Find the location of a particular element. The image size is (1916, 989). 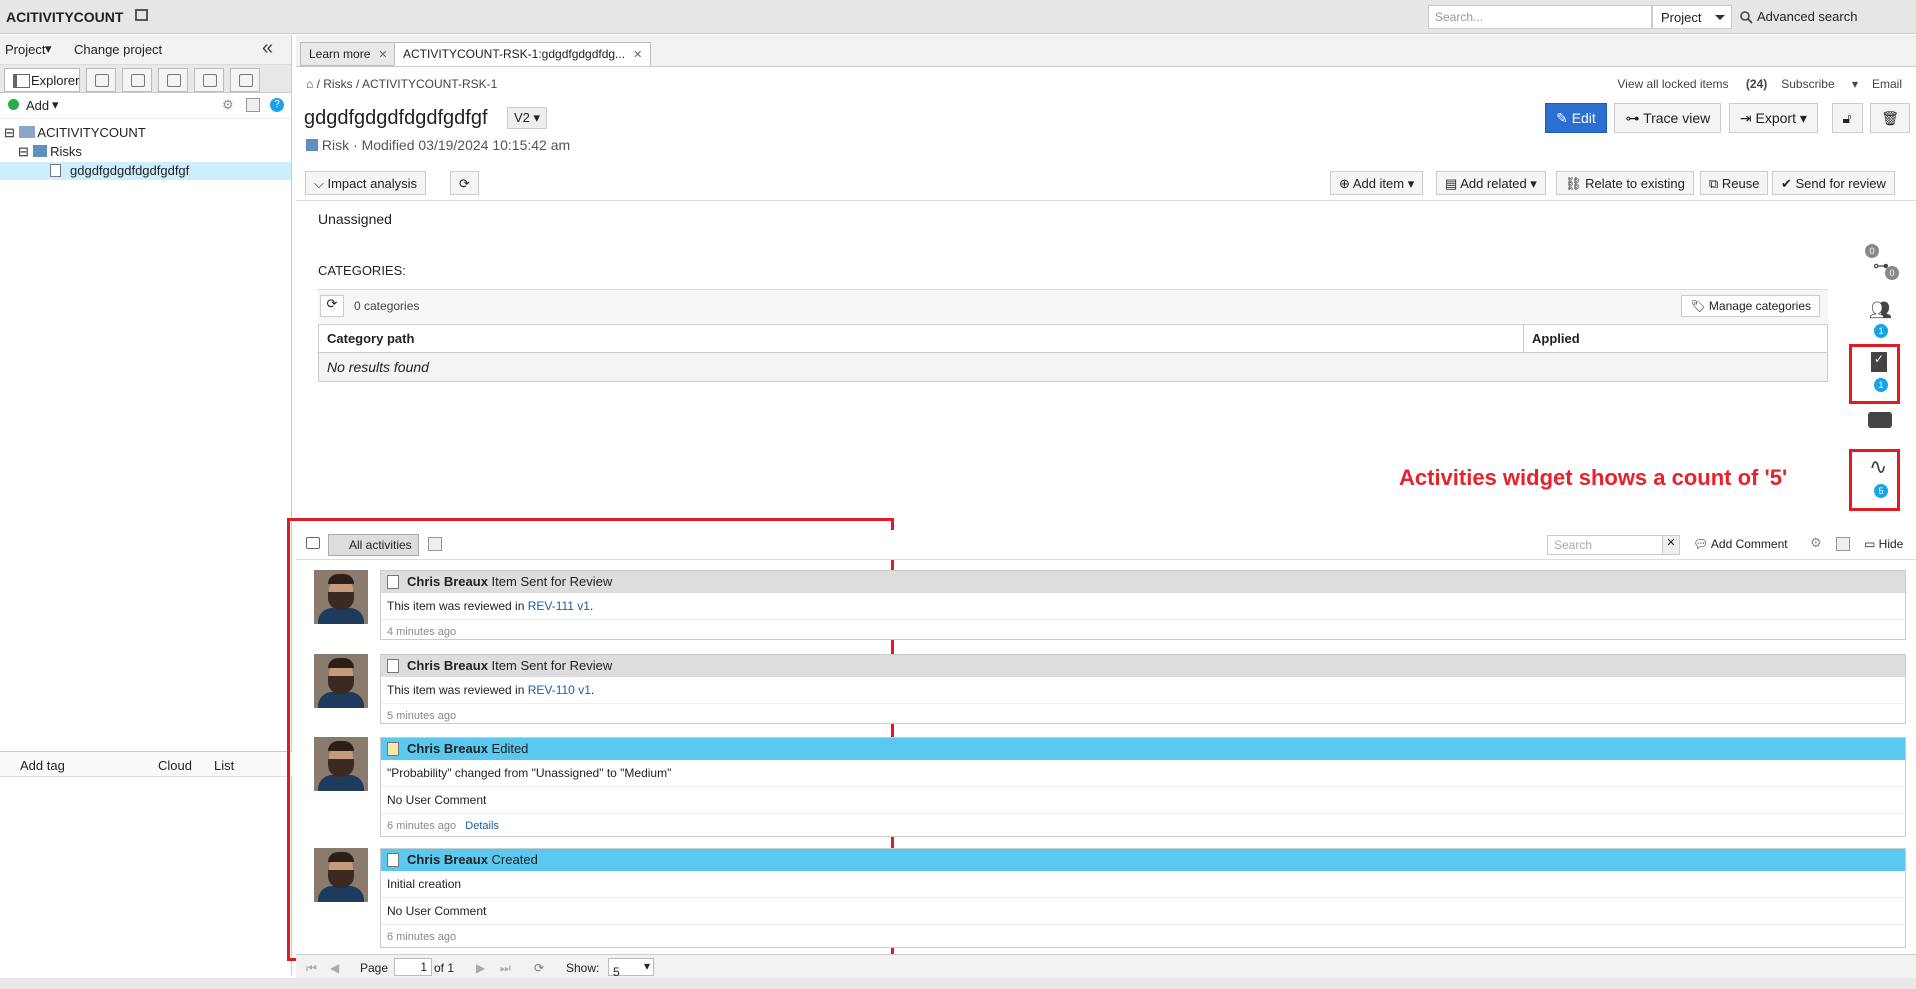

column-applied: Applied is located at coordinates (1555, 339).